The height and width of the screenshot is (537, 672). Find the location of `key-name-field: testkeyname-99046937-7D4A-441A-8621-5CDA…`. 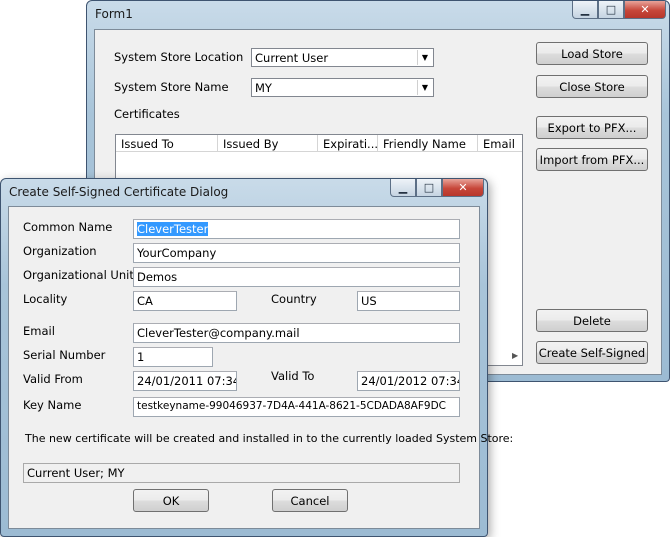

key-name-field: testkeyname-99046937-7D4A-441A-8621-5CDA… is located at coordinates (296, 407).